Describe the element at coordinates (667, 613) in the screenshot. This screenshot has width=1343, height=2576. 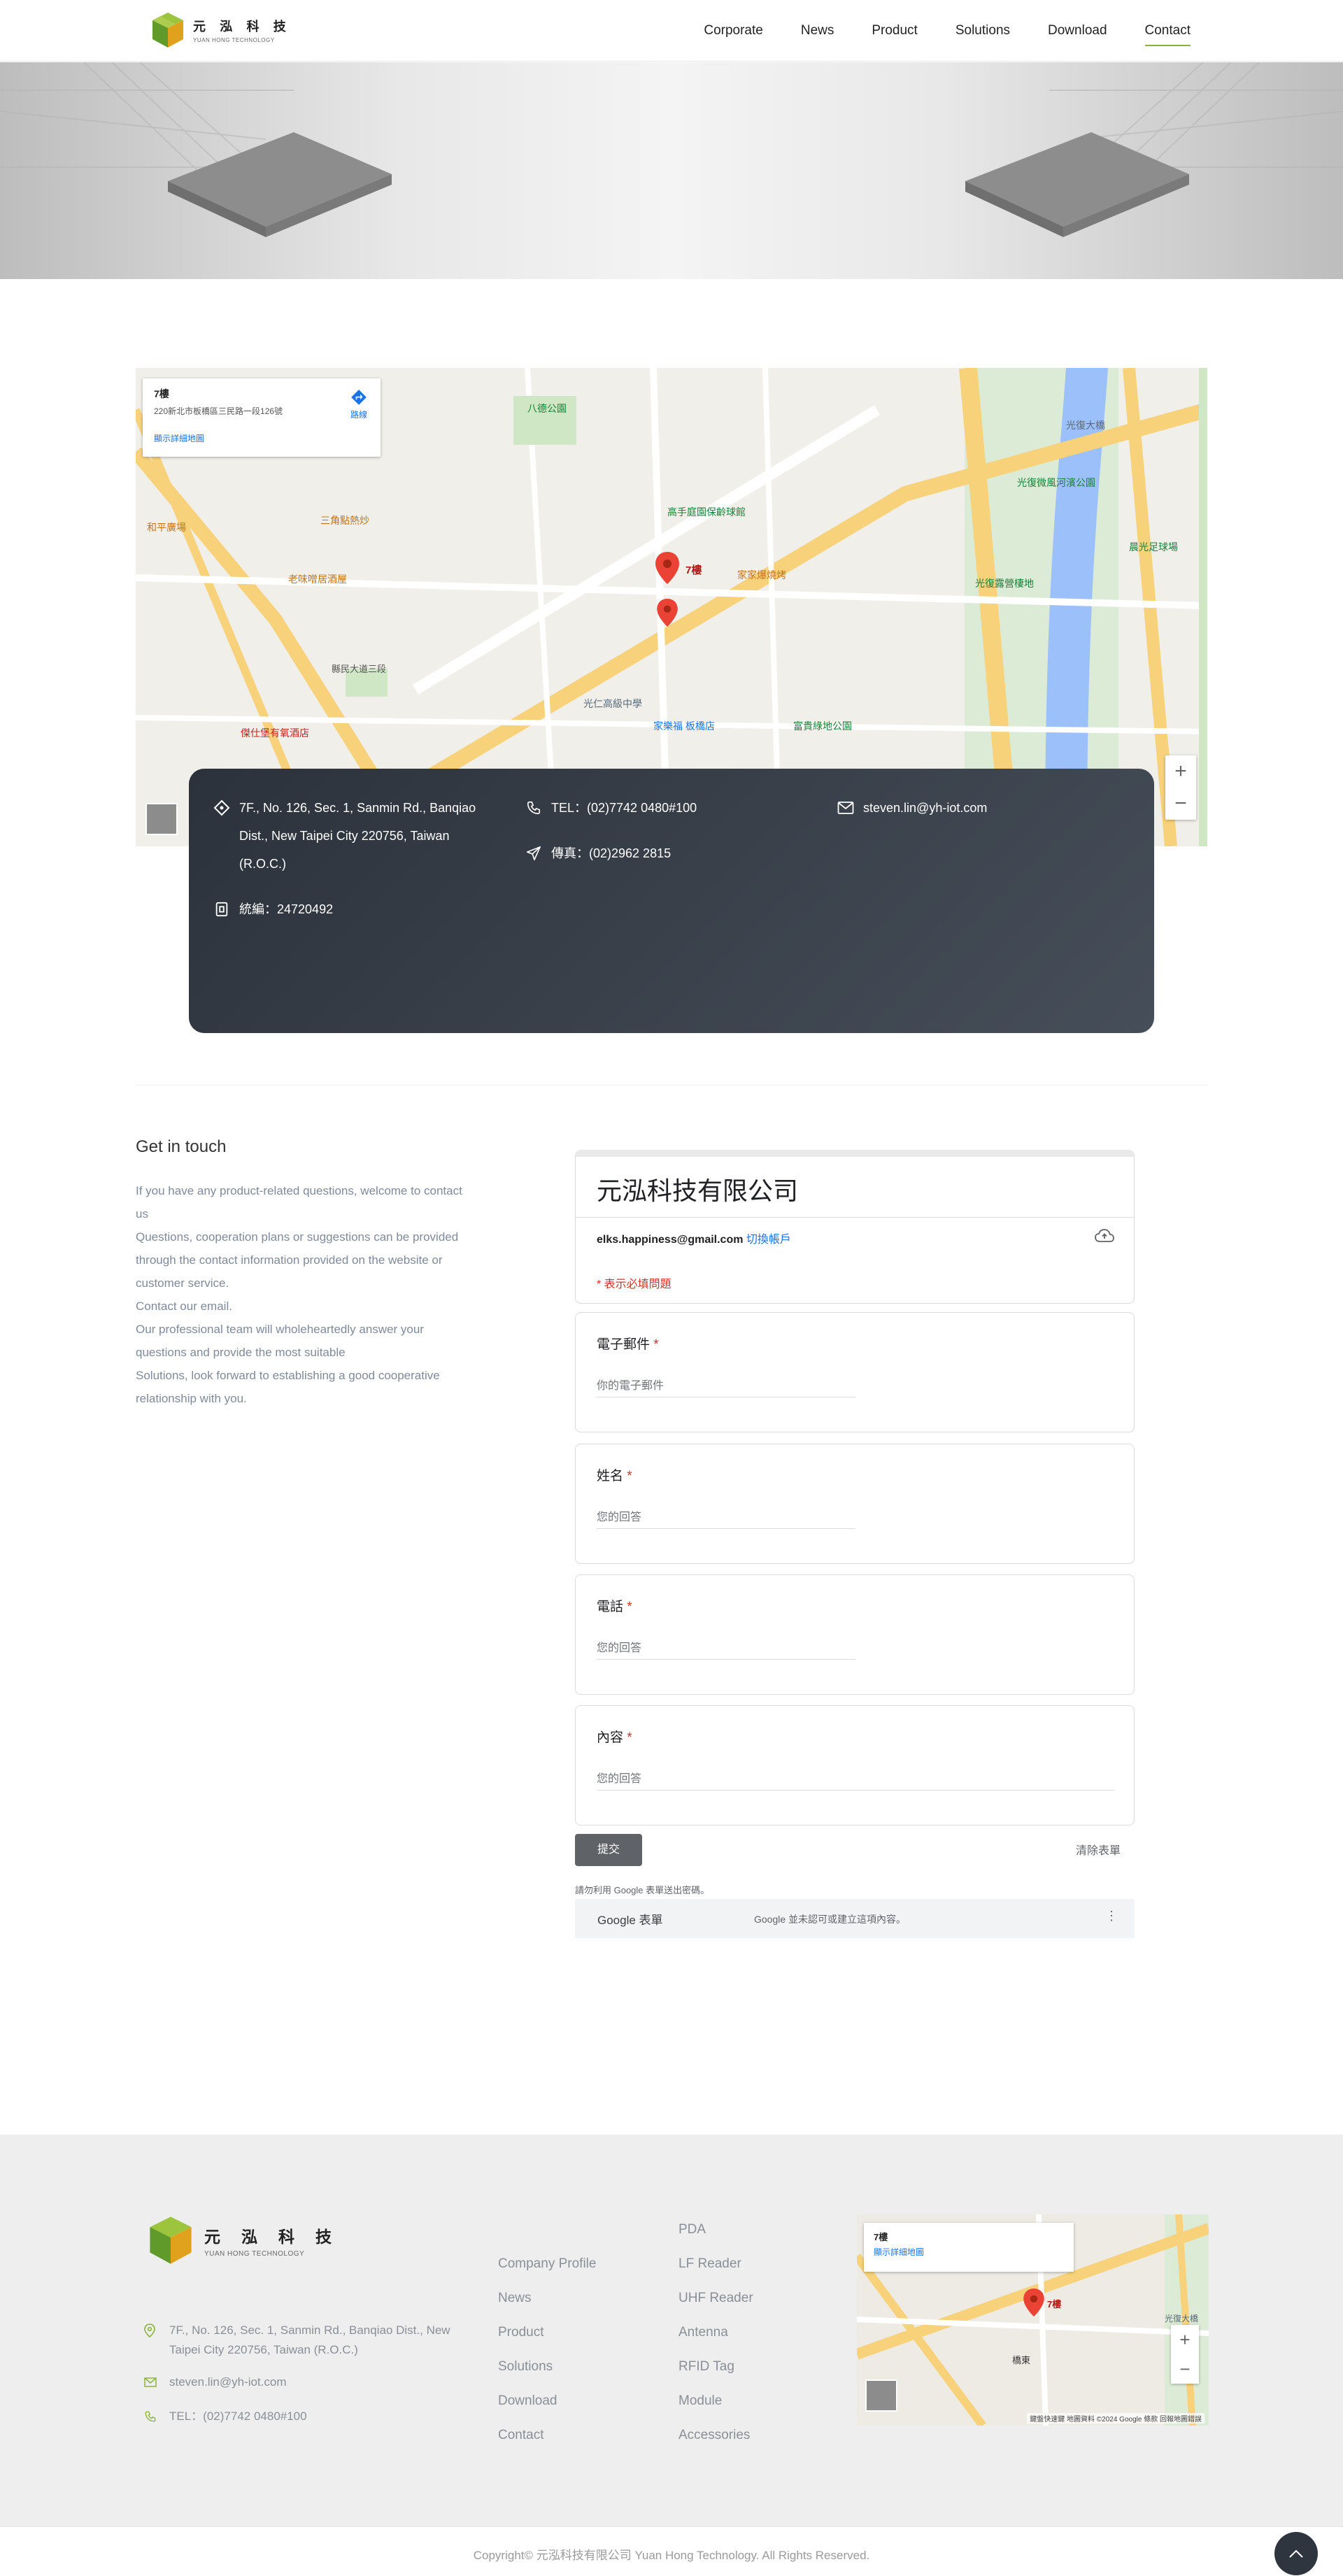
I see `map-pin-secondary-icon` at that location.